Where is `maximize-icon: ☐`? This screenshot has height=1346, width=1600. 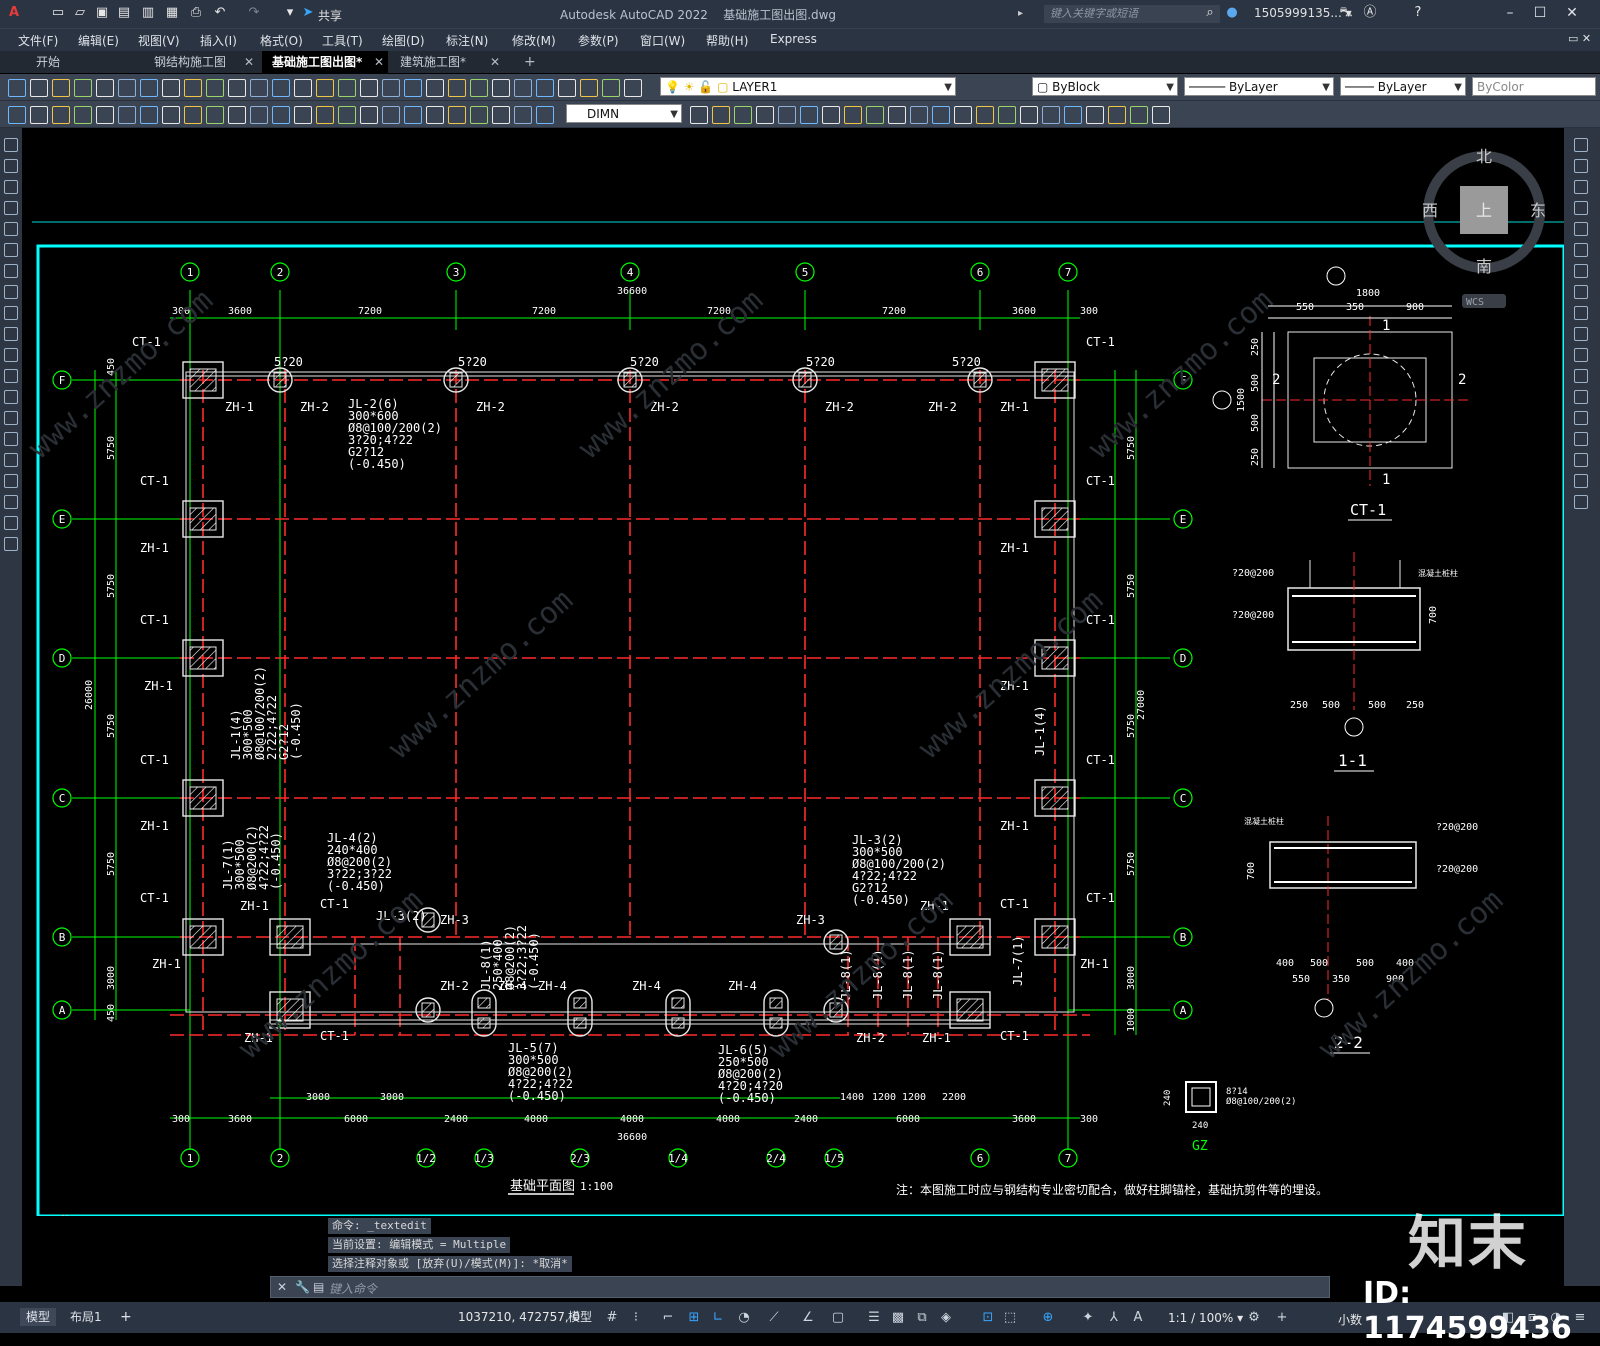 maximize-icon: ☐ is located at coordinates (1540, 13).